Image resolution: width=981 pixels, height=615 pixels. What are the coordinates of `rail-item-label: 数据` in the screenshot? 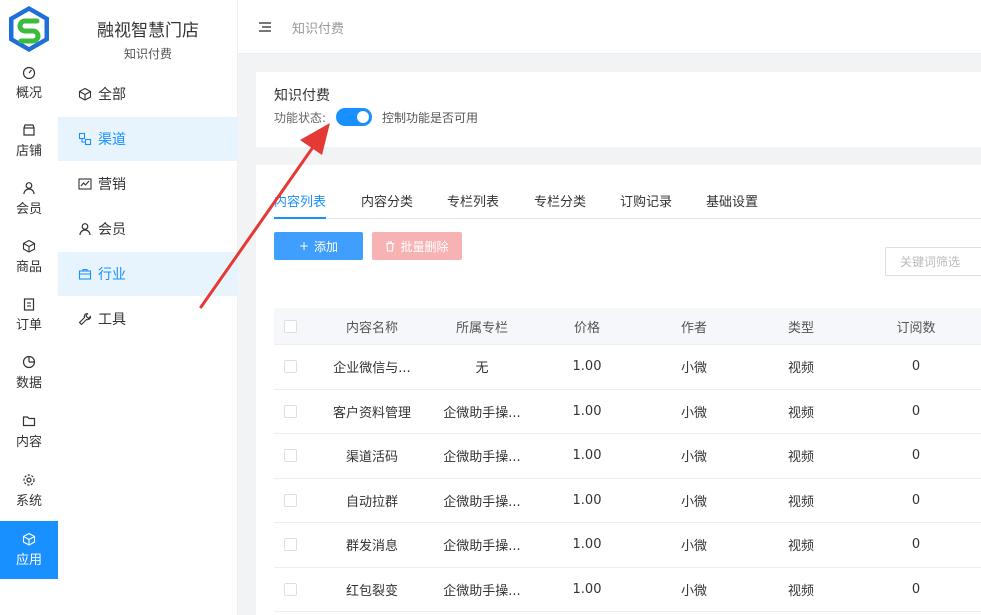 It's located at (28, 383).